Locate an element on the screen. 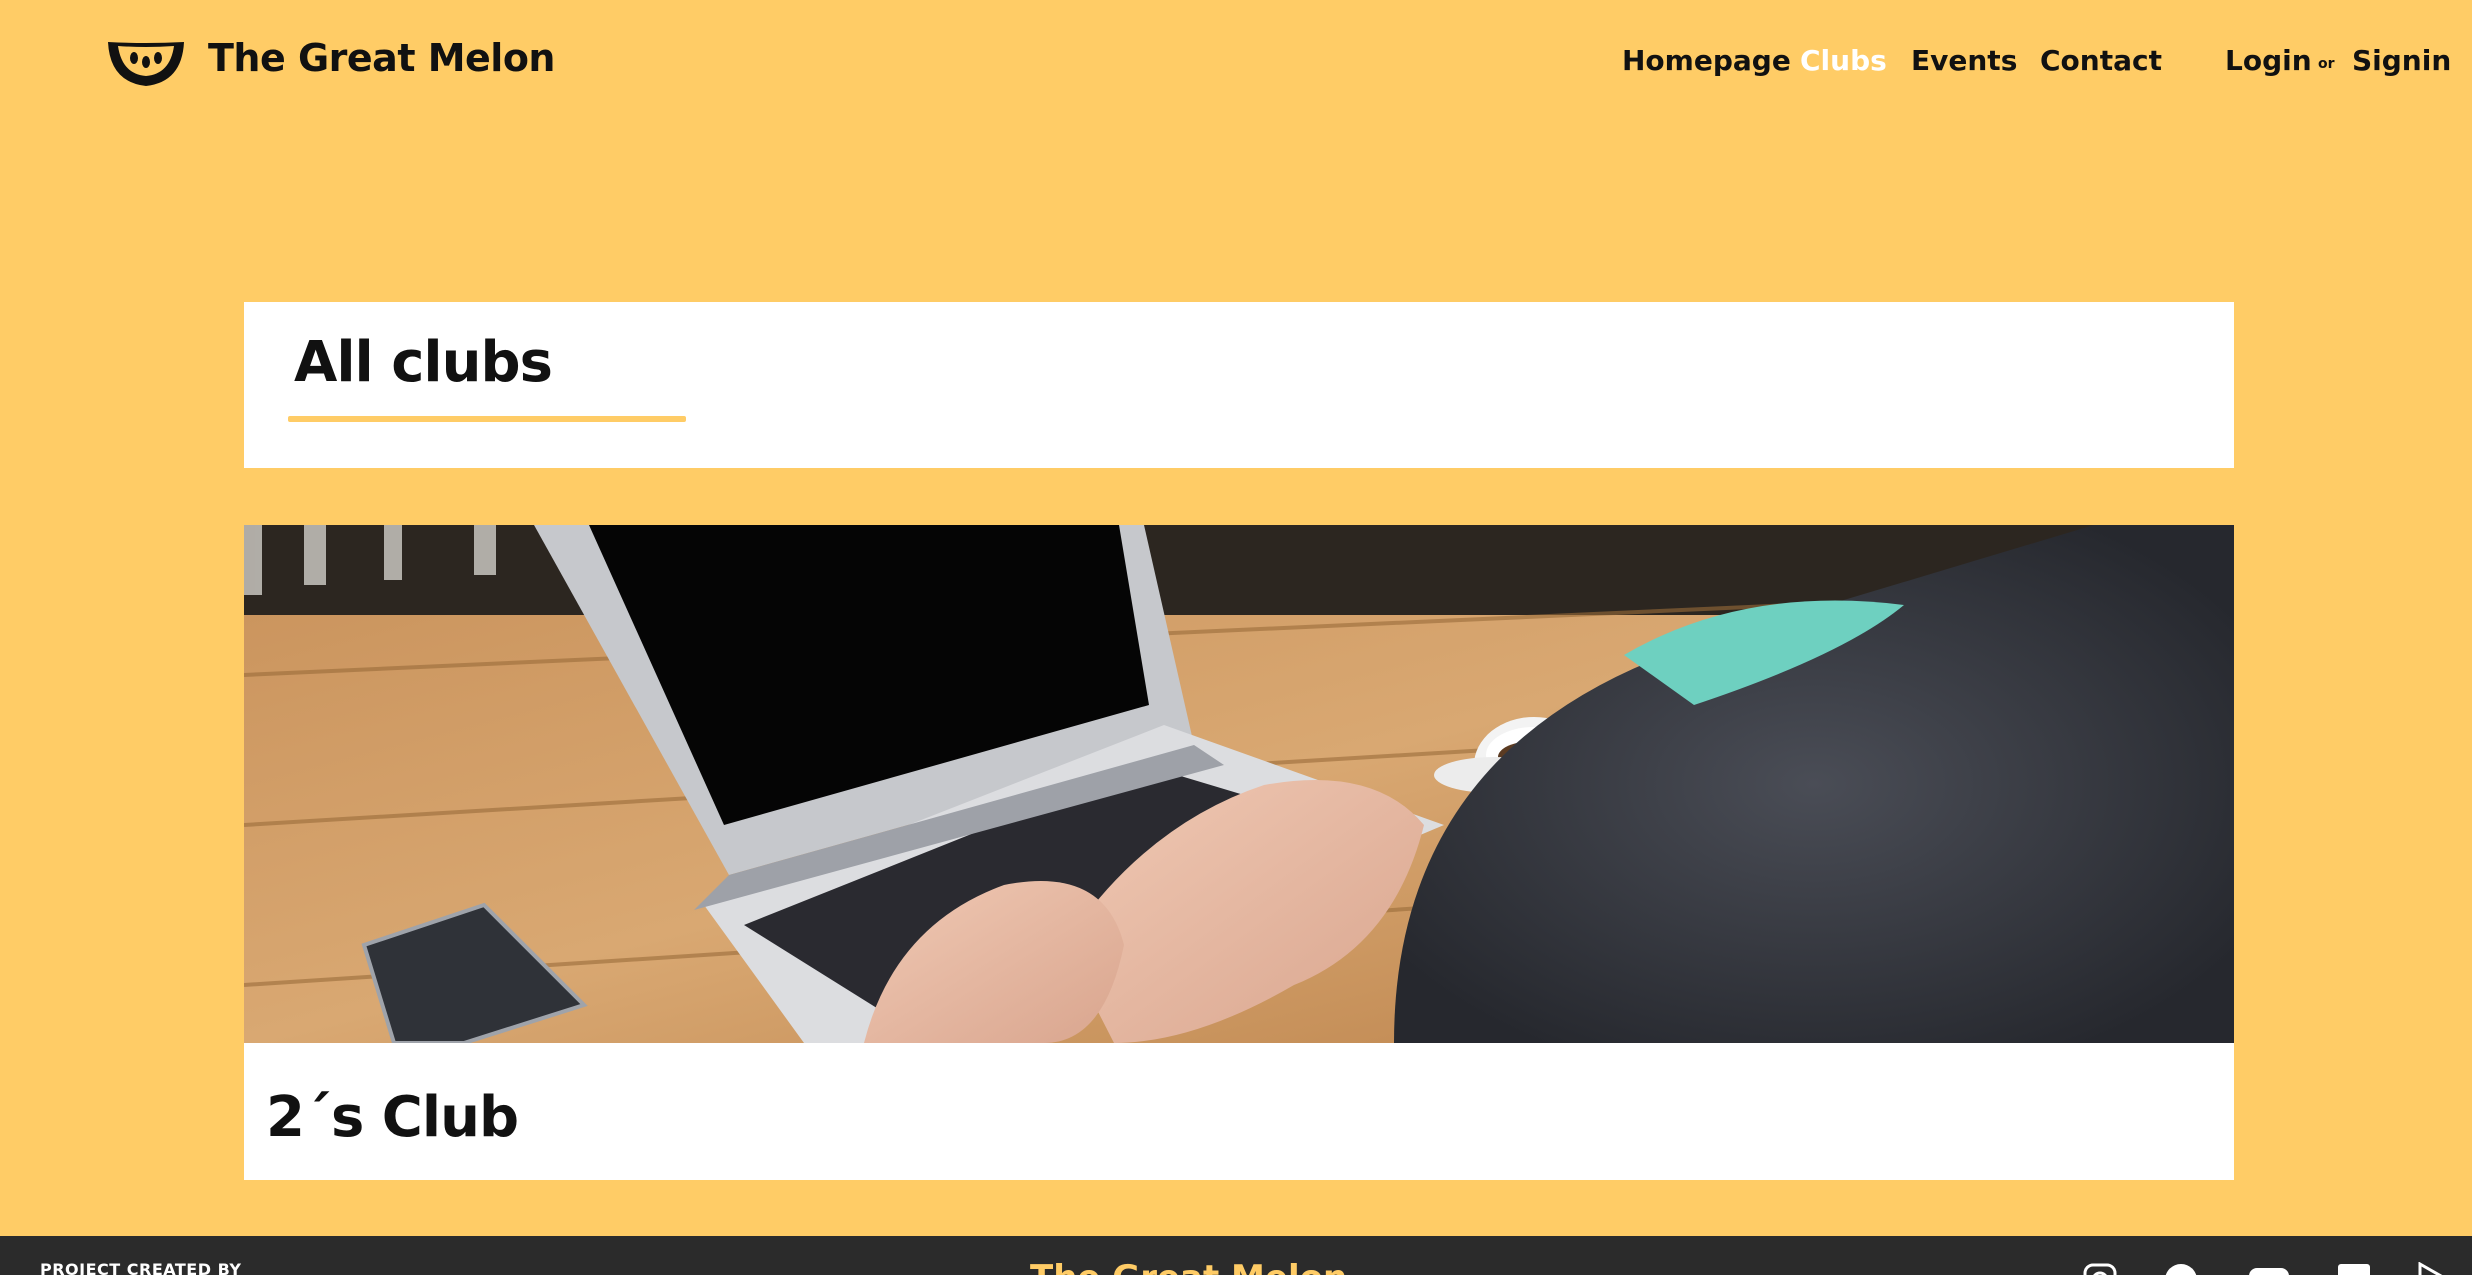  page-title: All clubs is located at coordinates (423, 362).